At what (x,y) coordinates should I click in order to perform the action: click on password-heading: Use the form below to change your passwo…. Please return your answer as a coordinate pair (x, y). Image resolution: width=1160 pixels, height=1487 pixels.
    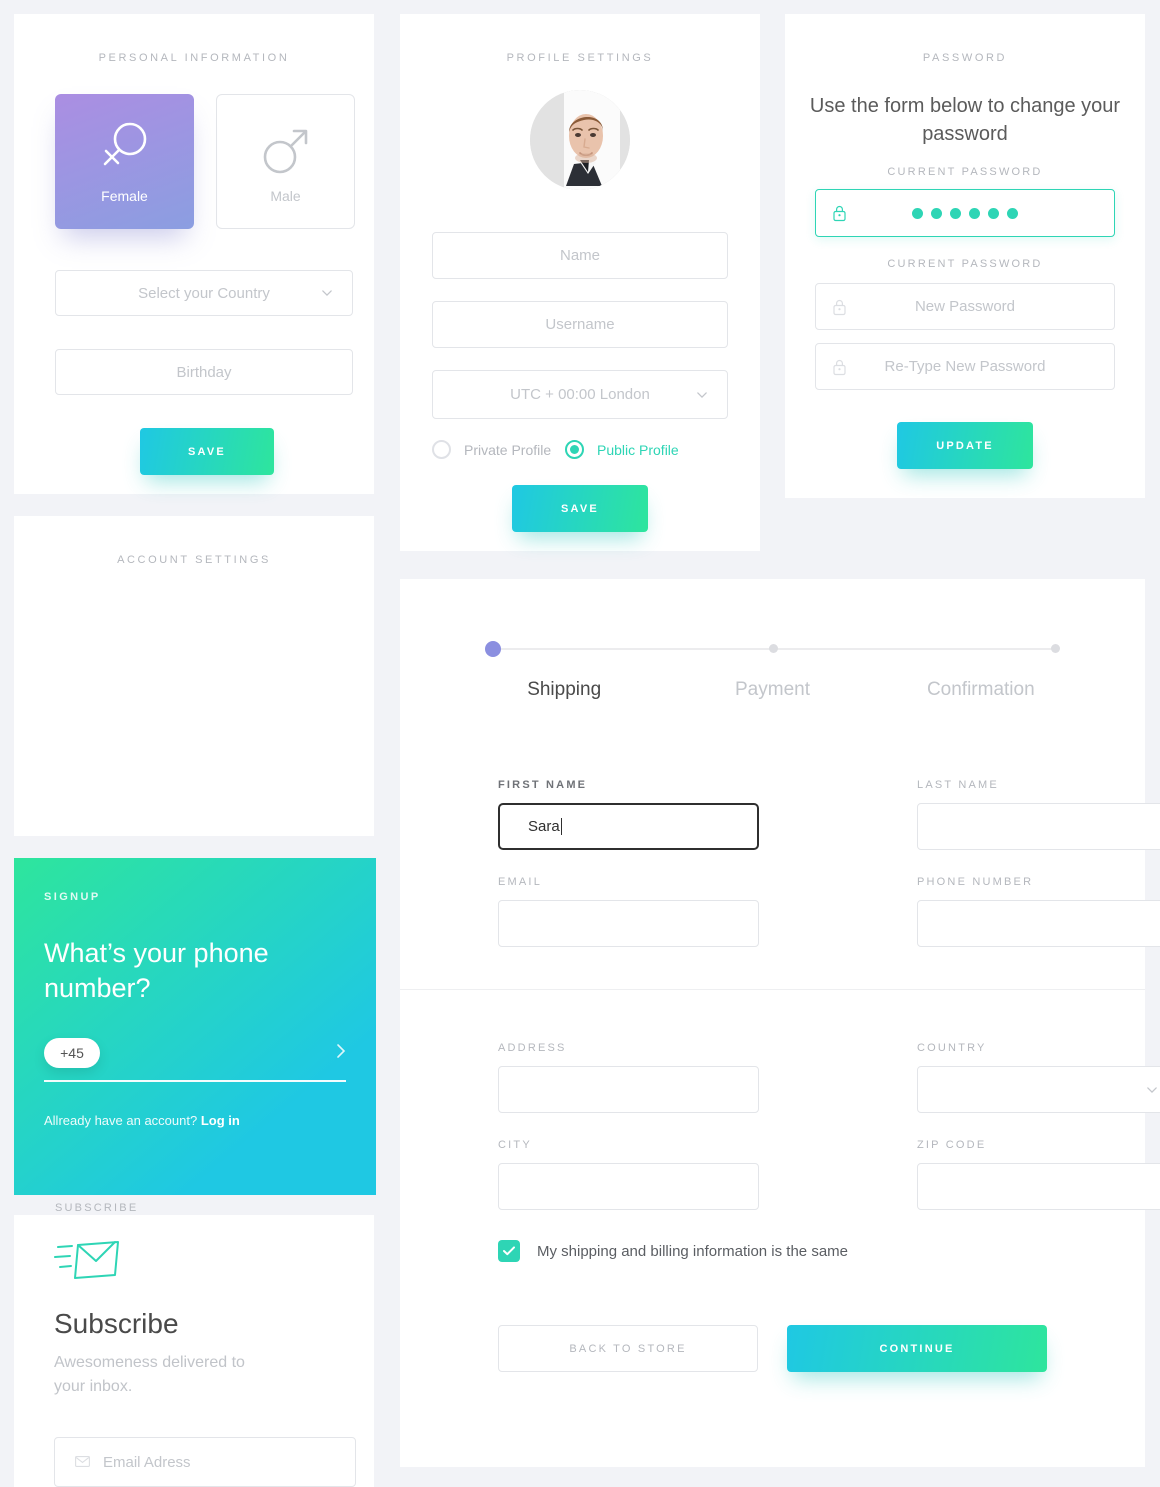
    Looking at the image, I should click on (965, 120).